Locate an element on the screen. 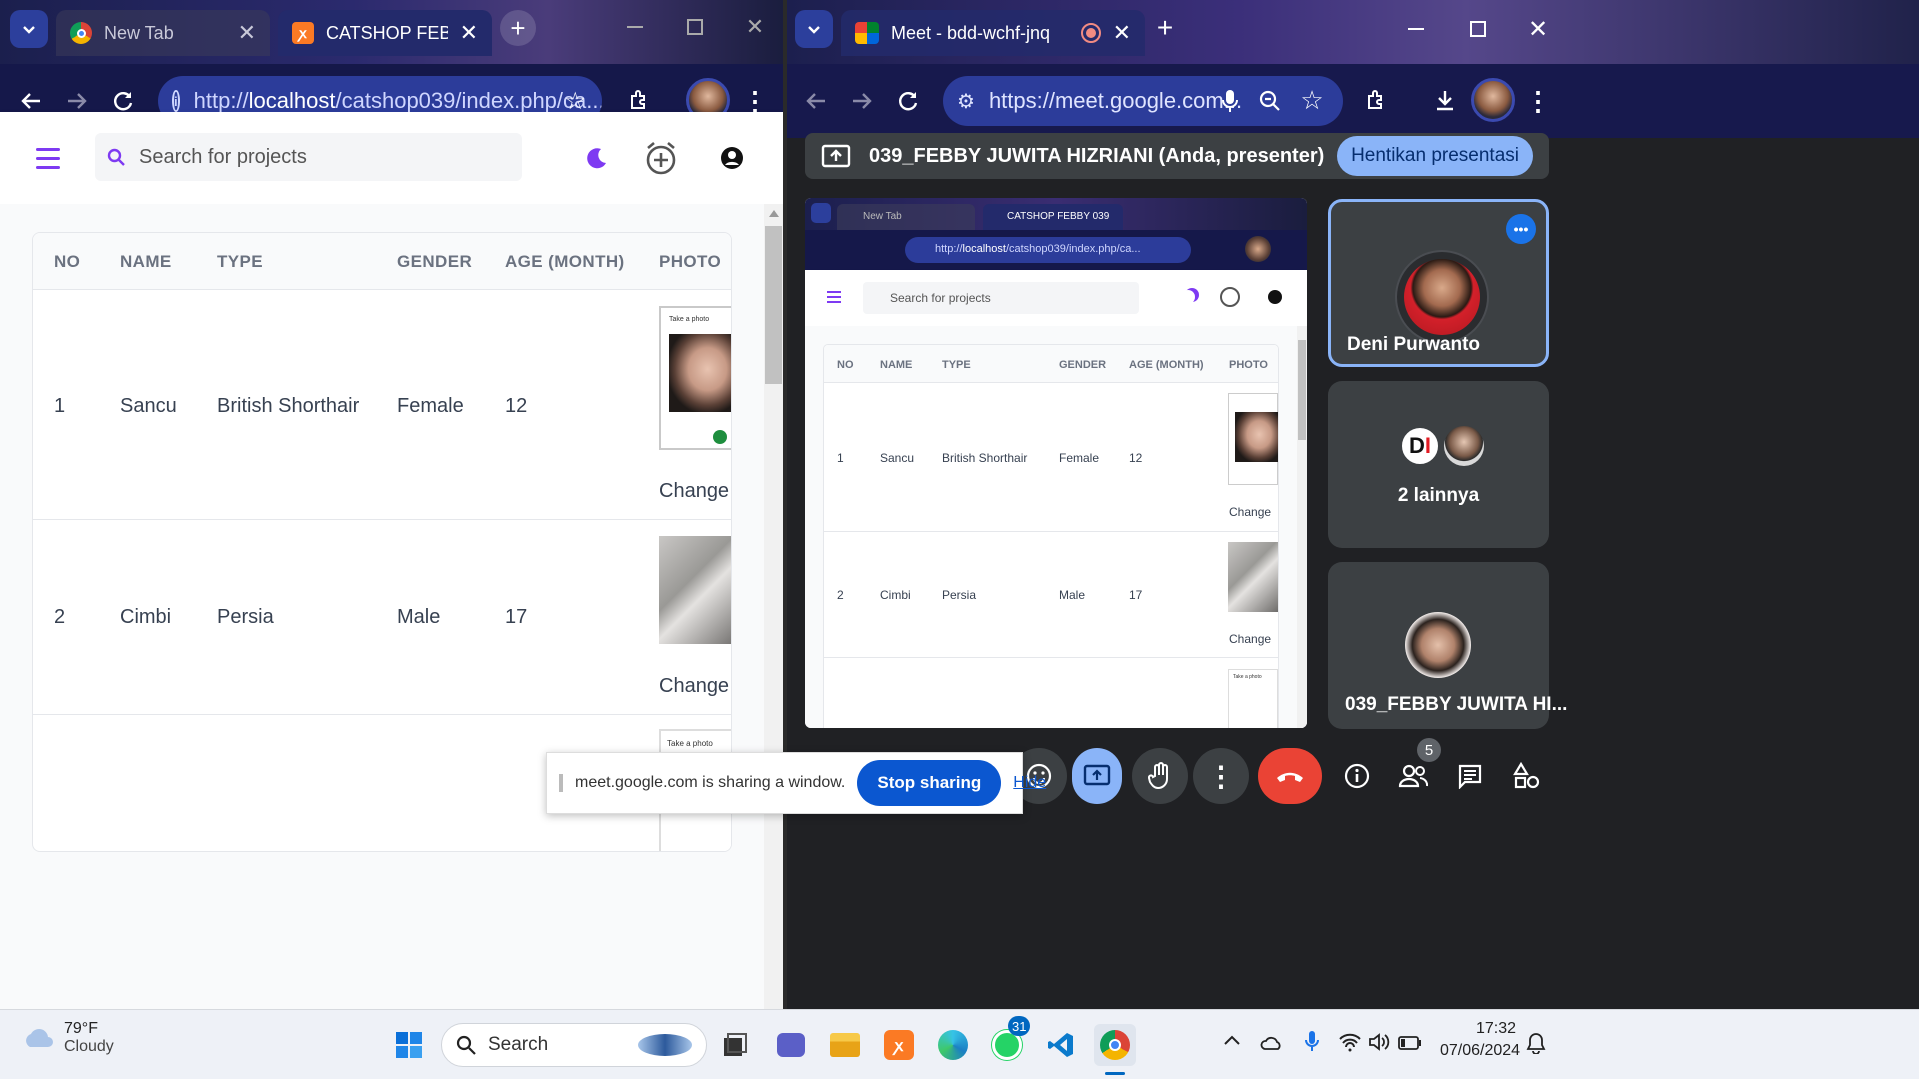 This screenshot has width=1919, height=1079. photo-caption: Take a photo is located at coordinates (690, 743).